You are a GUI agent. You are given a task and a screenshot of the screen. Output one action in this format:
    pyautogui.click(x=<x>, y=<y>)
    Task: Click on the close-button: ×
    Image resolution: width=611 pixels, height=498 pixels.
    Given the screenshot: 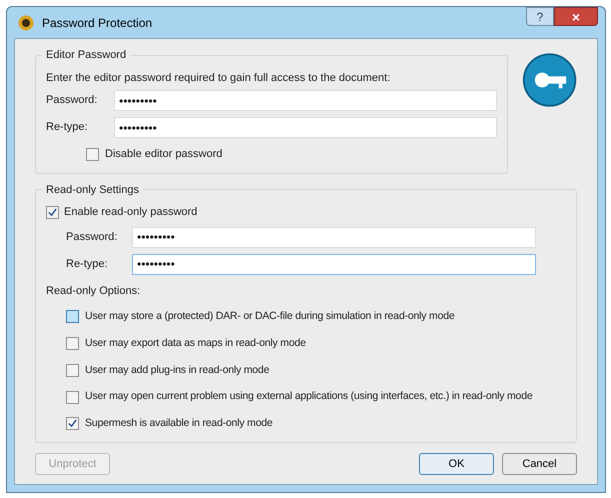 What is the action you would take?
    pyautogui.click(x=576, y=16)
    